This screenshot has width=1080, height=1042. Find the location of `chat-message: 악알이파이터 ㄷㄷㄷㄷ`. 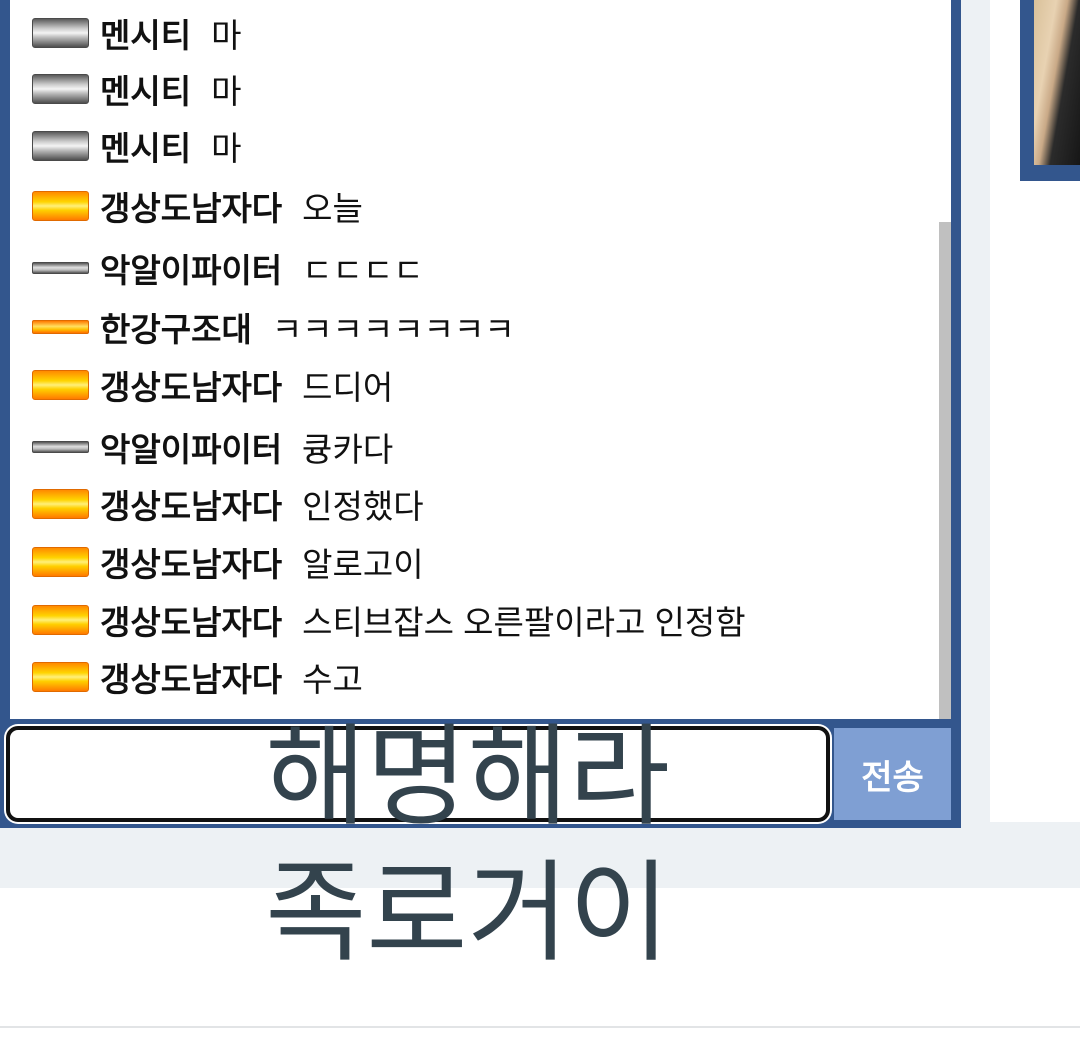

chat-message: 악알이파이터 ㄷㄷㄷㄷ is located at coordinates (228, 268).